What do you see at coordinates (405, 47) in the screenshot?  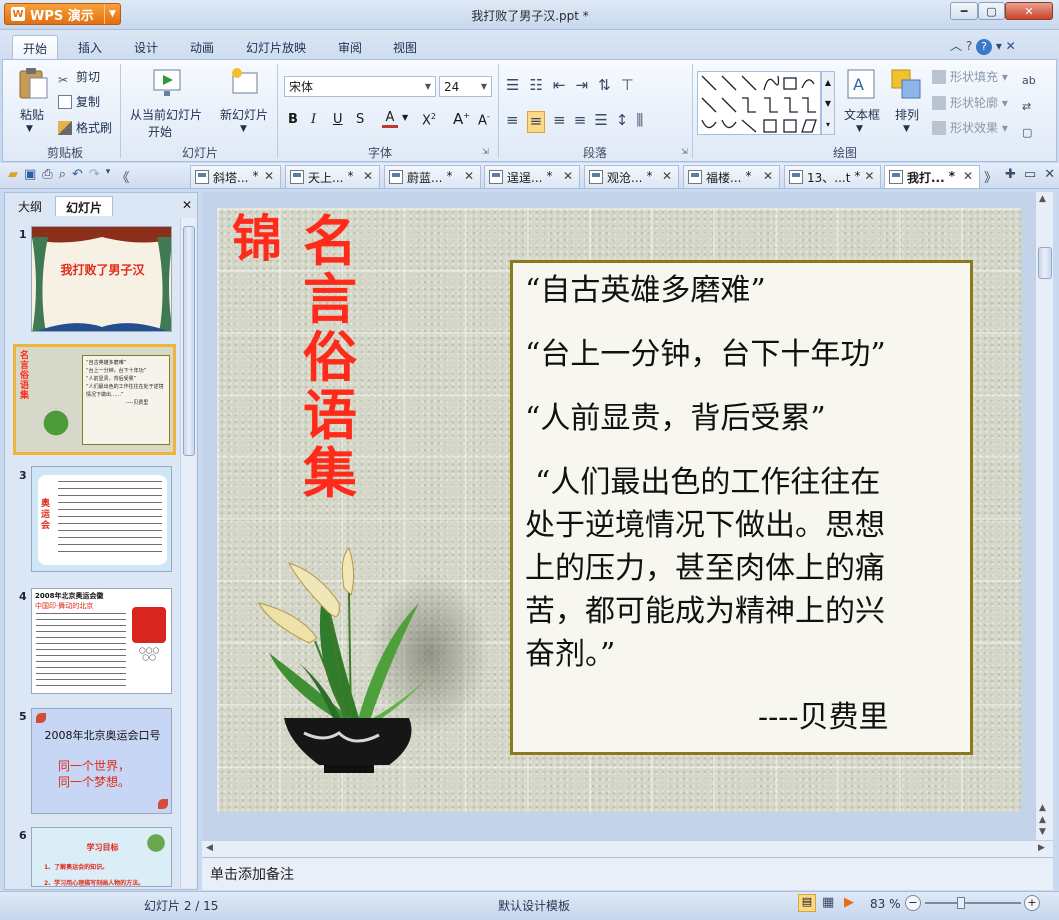 I see `tab-view: 视图` at bounding box center [405, 47].